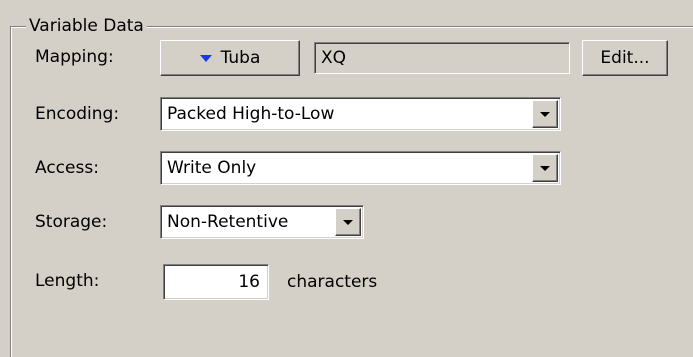  I want to click on encoding-dropdown-button, so click(545, 114).